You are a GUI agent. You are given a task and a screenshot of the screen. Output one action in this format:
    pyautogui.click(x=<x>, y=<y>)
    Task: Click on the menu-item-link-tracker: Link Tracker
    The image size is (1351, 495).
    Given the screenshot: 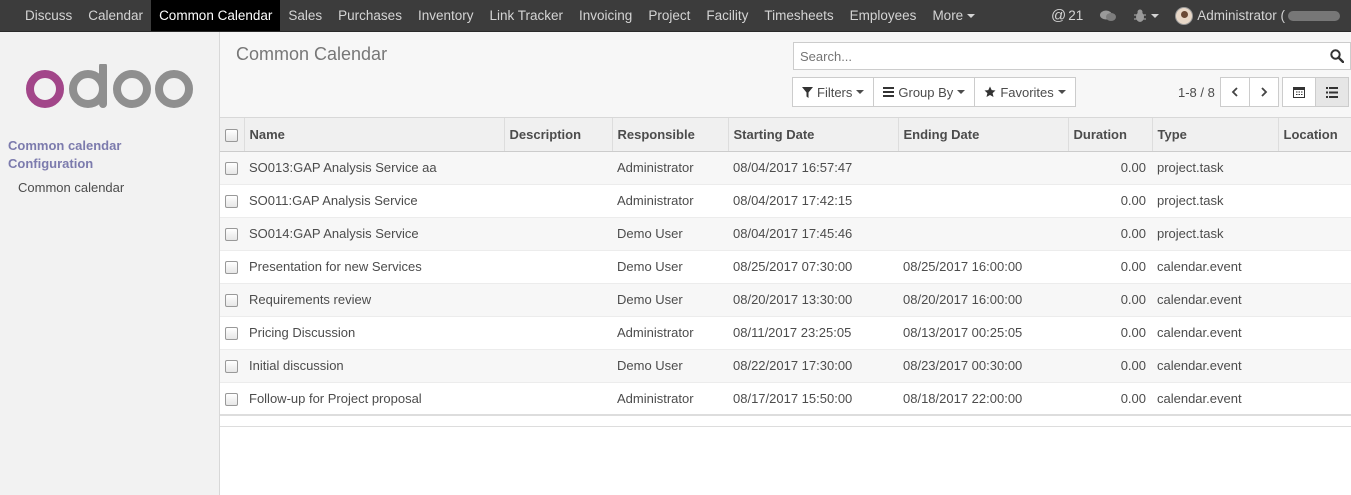 What is the action you would take?
    pyautogui.click(x=526, y=15)
    